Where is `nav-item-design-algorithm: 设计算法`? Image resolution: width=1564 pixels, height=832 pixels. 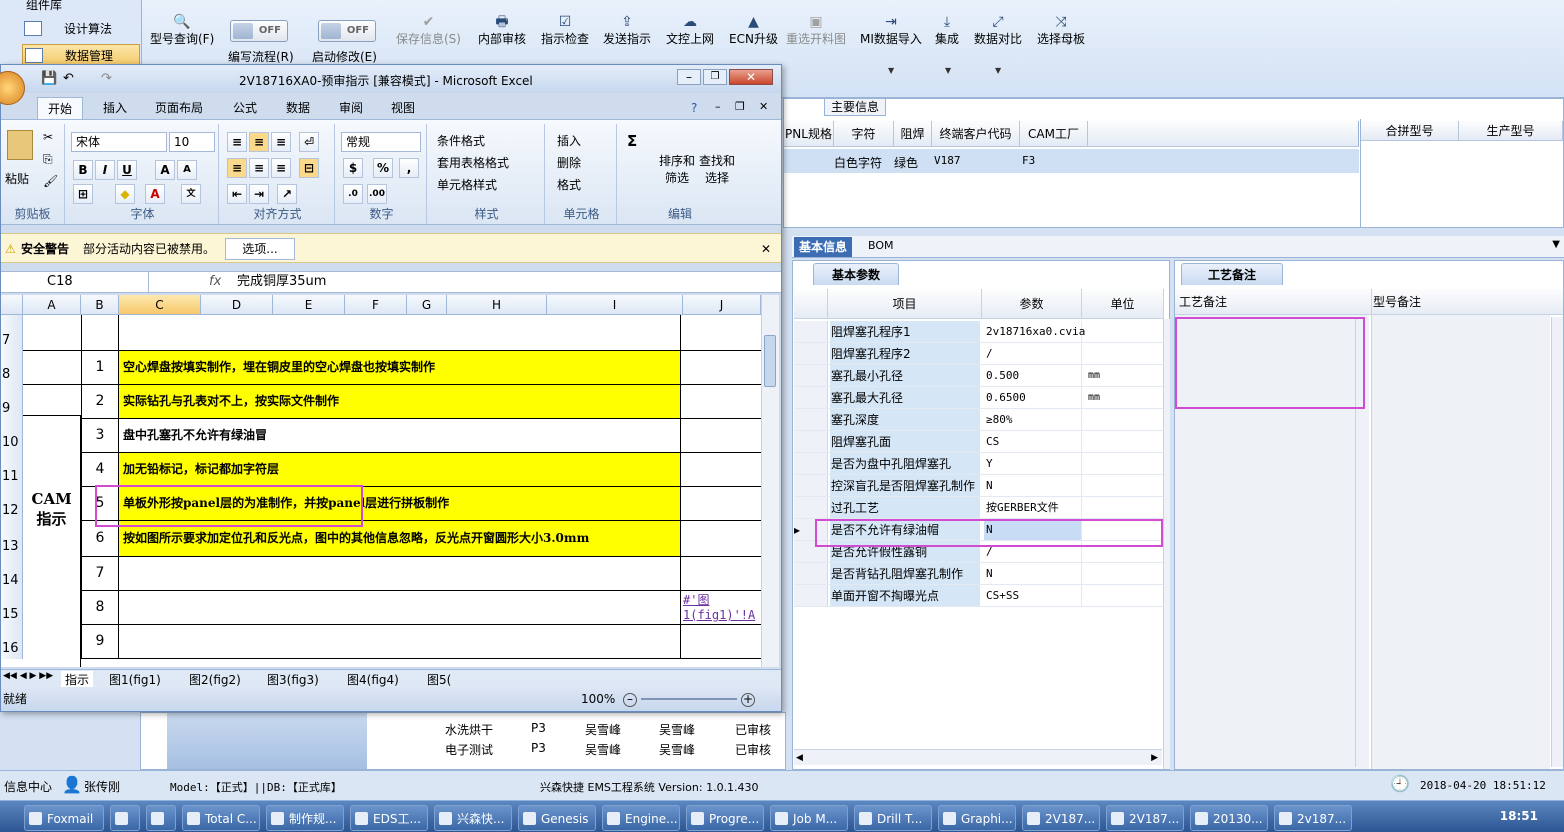 nav-item-design-algorithm: 设计算法 is located at coordinates (81, 29).